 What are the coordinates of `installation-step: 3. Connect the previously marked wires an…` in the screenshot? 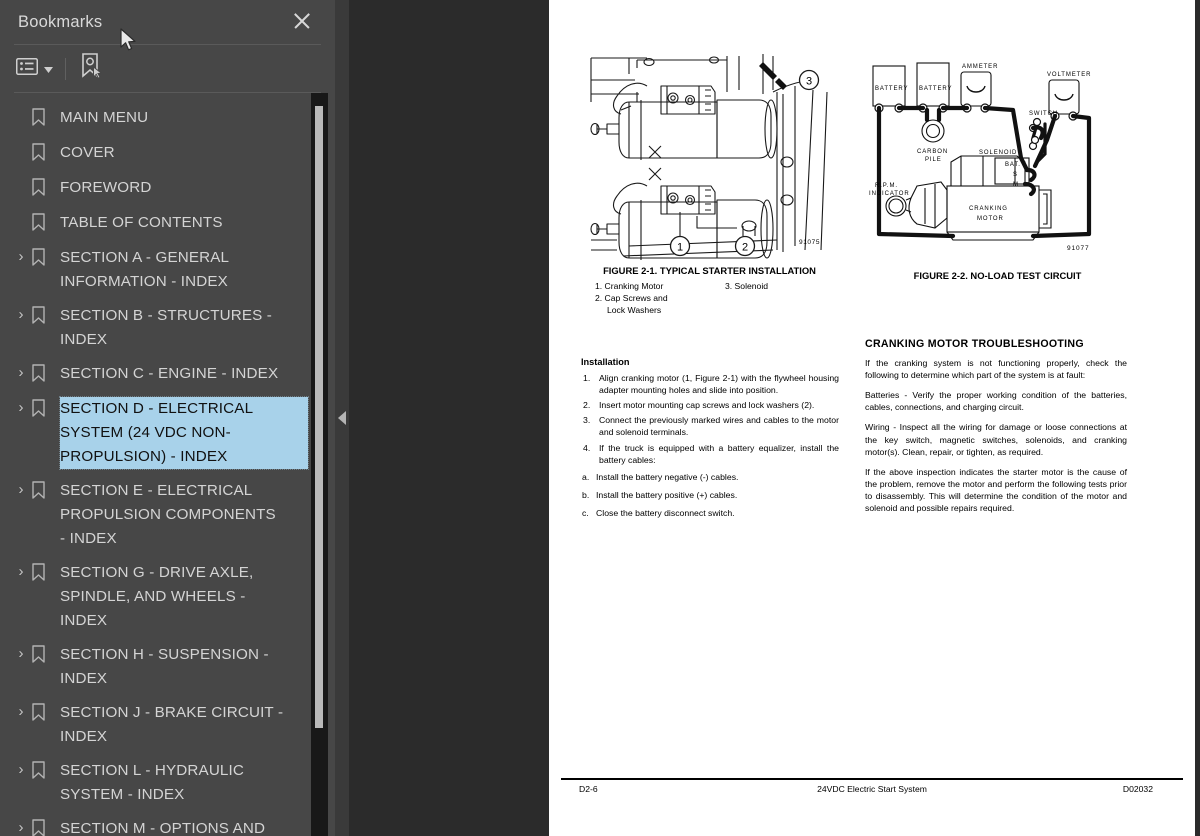 It's located at (710, 426).